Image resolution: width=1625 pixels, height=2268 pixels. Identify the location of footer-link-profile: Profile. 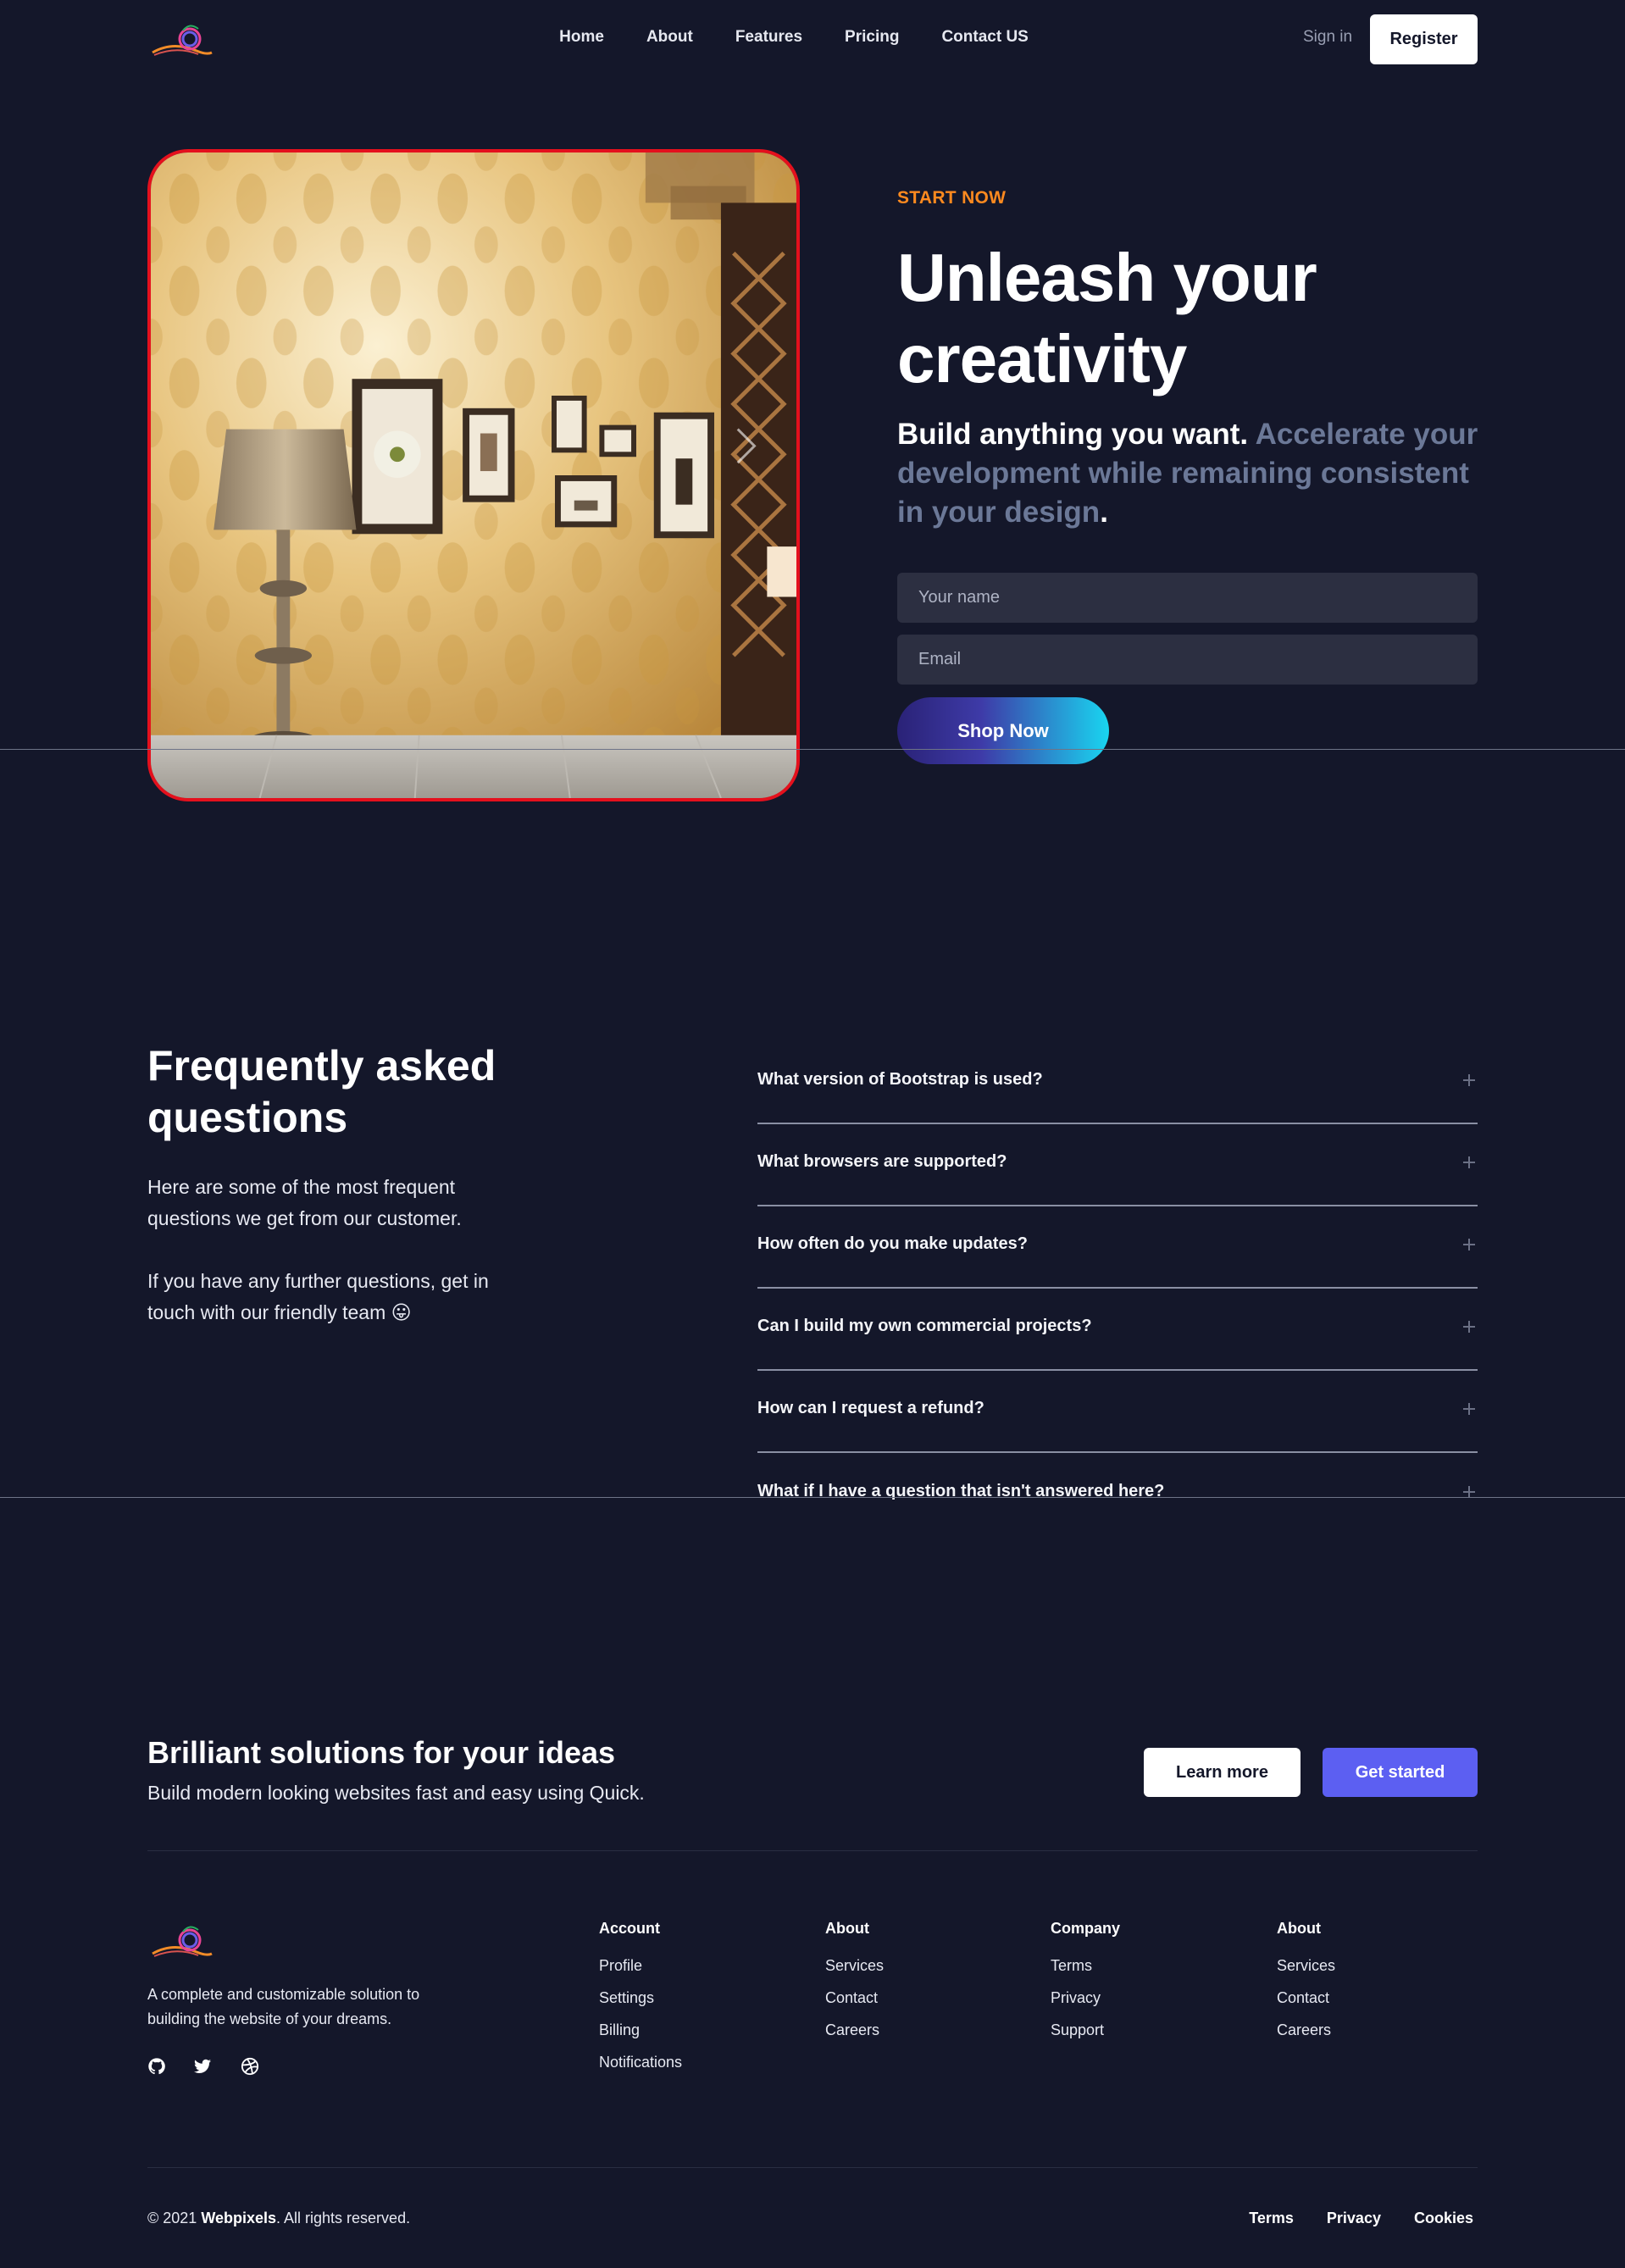
(640, 1965).